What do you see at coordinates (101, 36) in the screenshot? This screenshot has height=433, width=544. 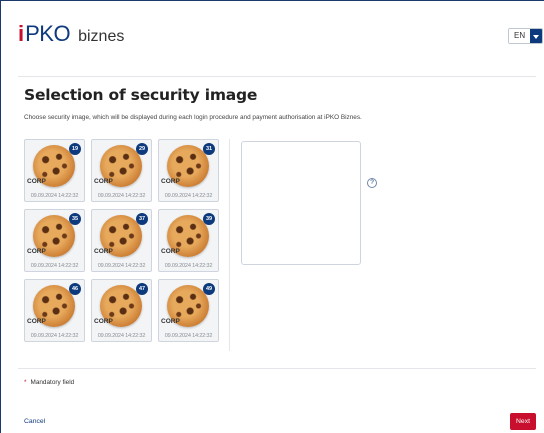 I see `logo-biznes: biznes` at bounding box center [101, 36].